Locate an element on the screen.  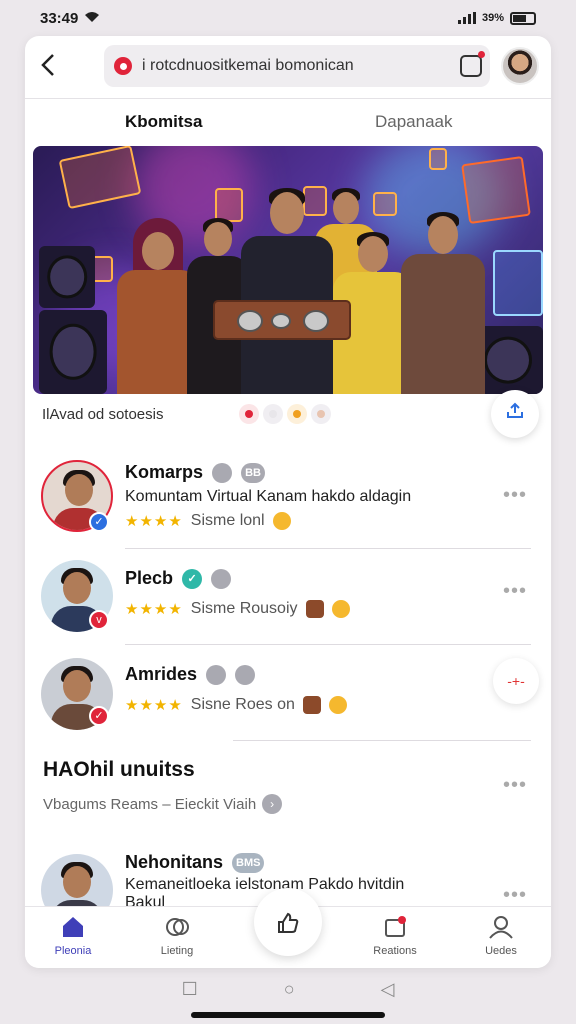
nav-label: Pleonia is located at coordinates (73, 951).